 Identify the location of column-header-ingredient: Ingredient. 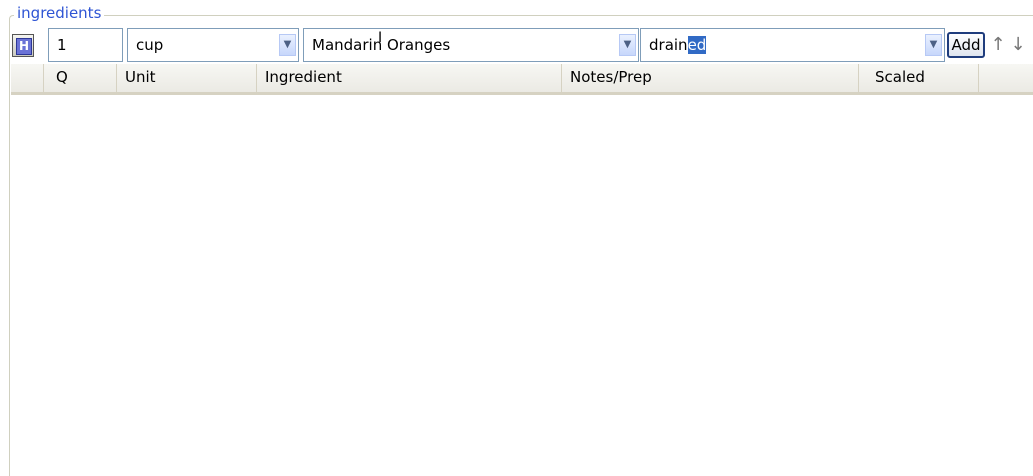
(408, 78).